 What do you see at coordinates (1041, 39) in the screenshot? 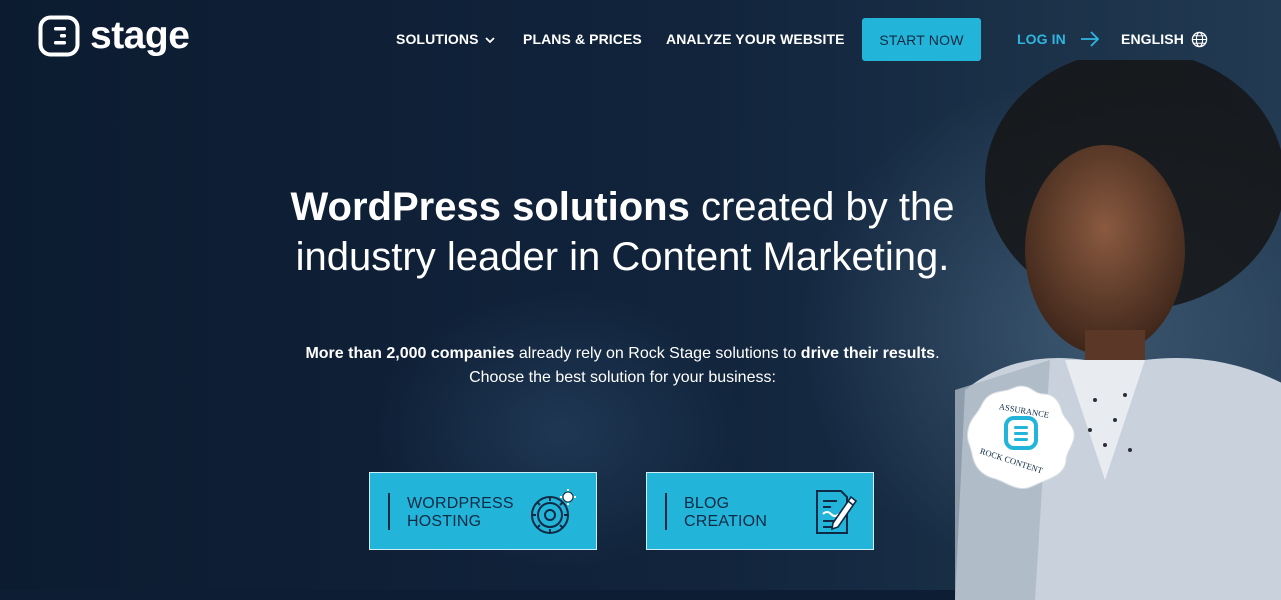
I see `login-link: LOG IN` at bounding box center [1041, 39].